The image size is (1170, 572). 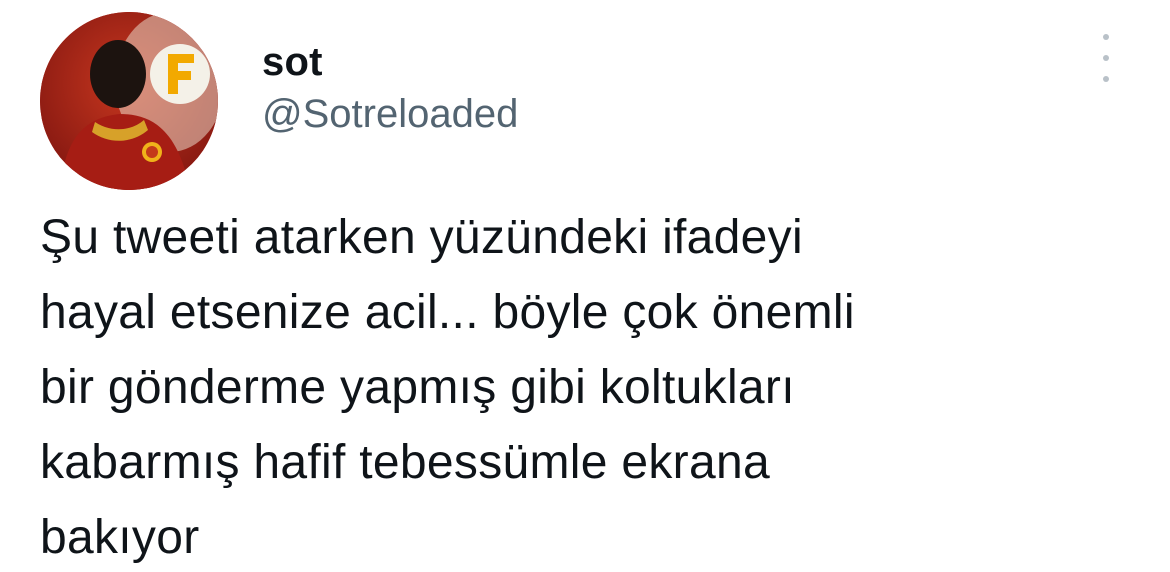 I want to click on more-options-icon, so click(x=1106, y=58).